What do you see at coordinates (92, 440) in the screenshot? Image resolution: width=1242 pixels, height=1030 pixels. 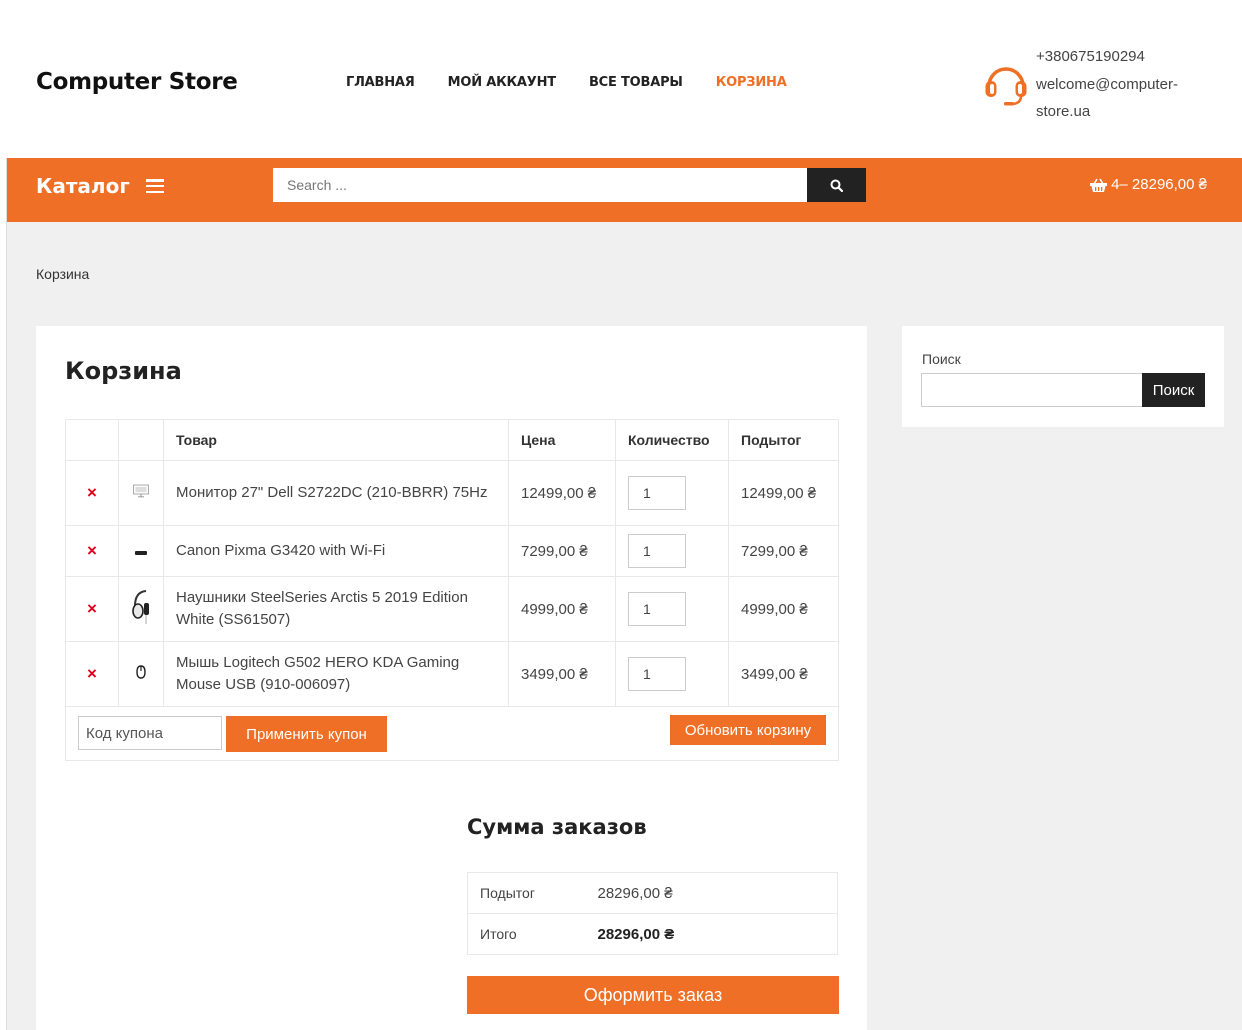 I see `col-remove` at bounding box center [92, 440].